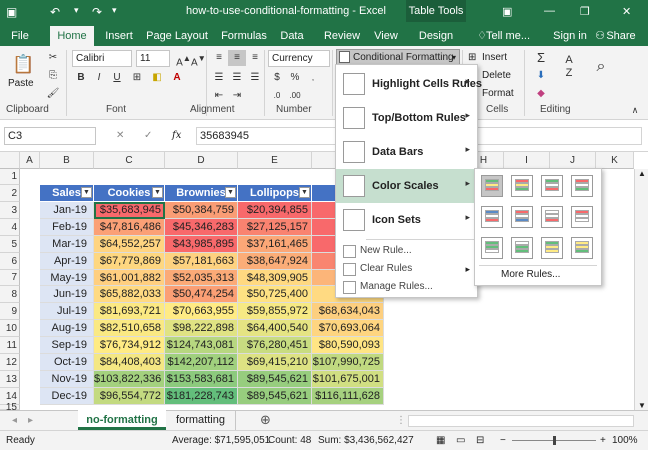 This screenshot has height=450, width=648. I want to click on number-format-box: Currency, so click(299, 58).